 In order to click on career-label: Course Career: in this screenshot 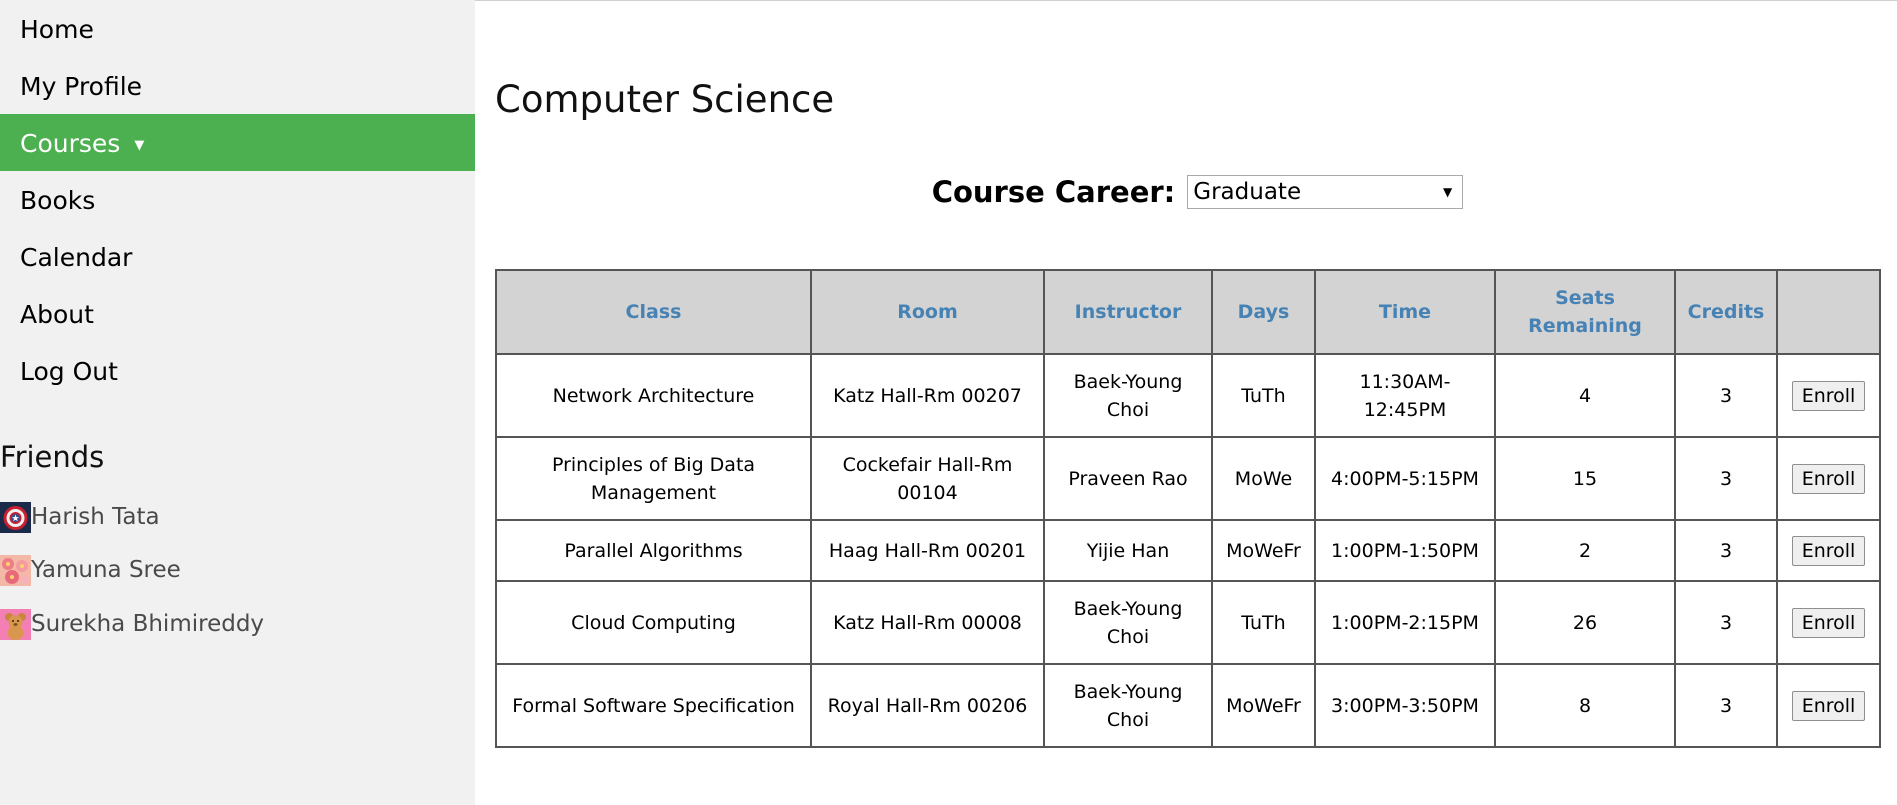, I will do `click(1053, 192)`.